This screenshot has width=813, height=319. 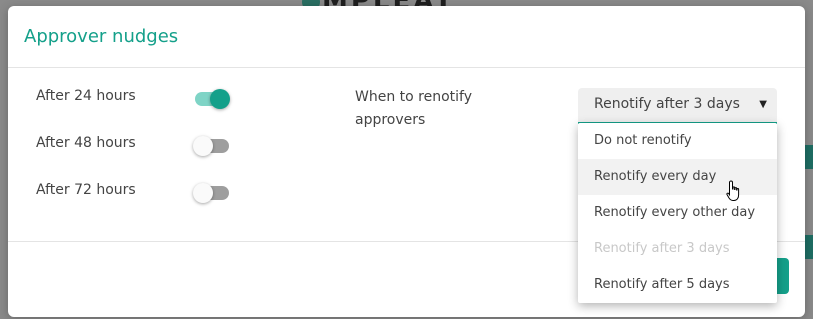 I want to click on renotify-select: Renotify after 3 days ▼, so click(x=677, y=106).